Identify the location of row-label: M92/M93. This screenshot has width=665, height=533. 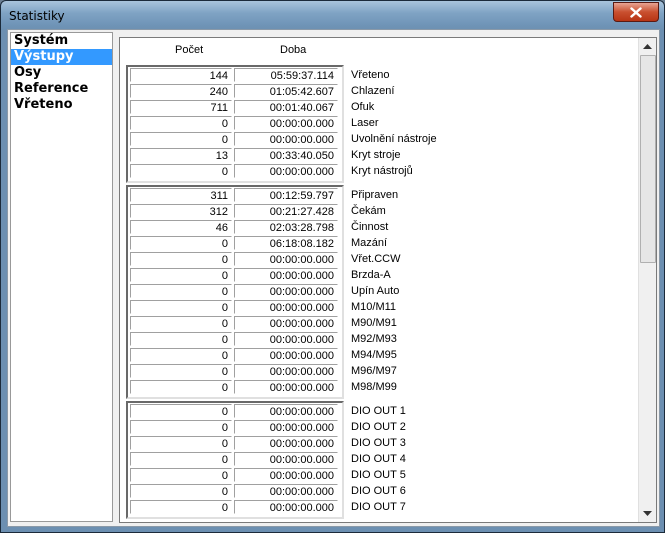
(374, 339).